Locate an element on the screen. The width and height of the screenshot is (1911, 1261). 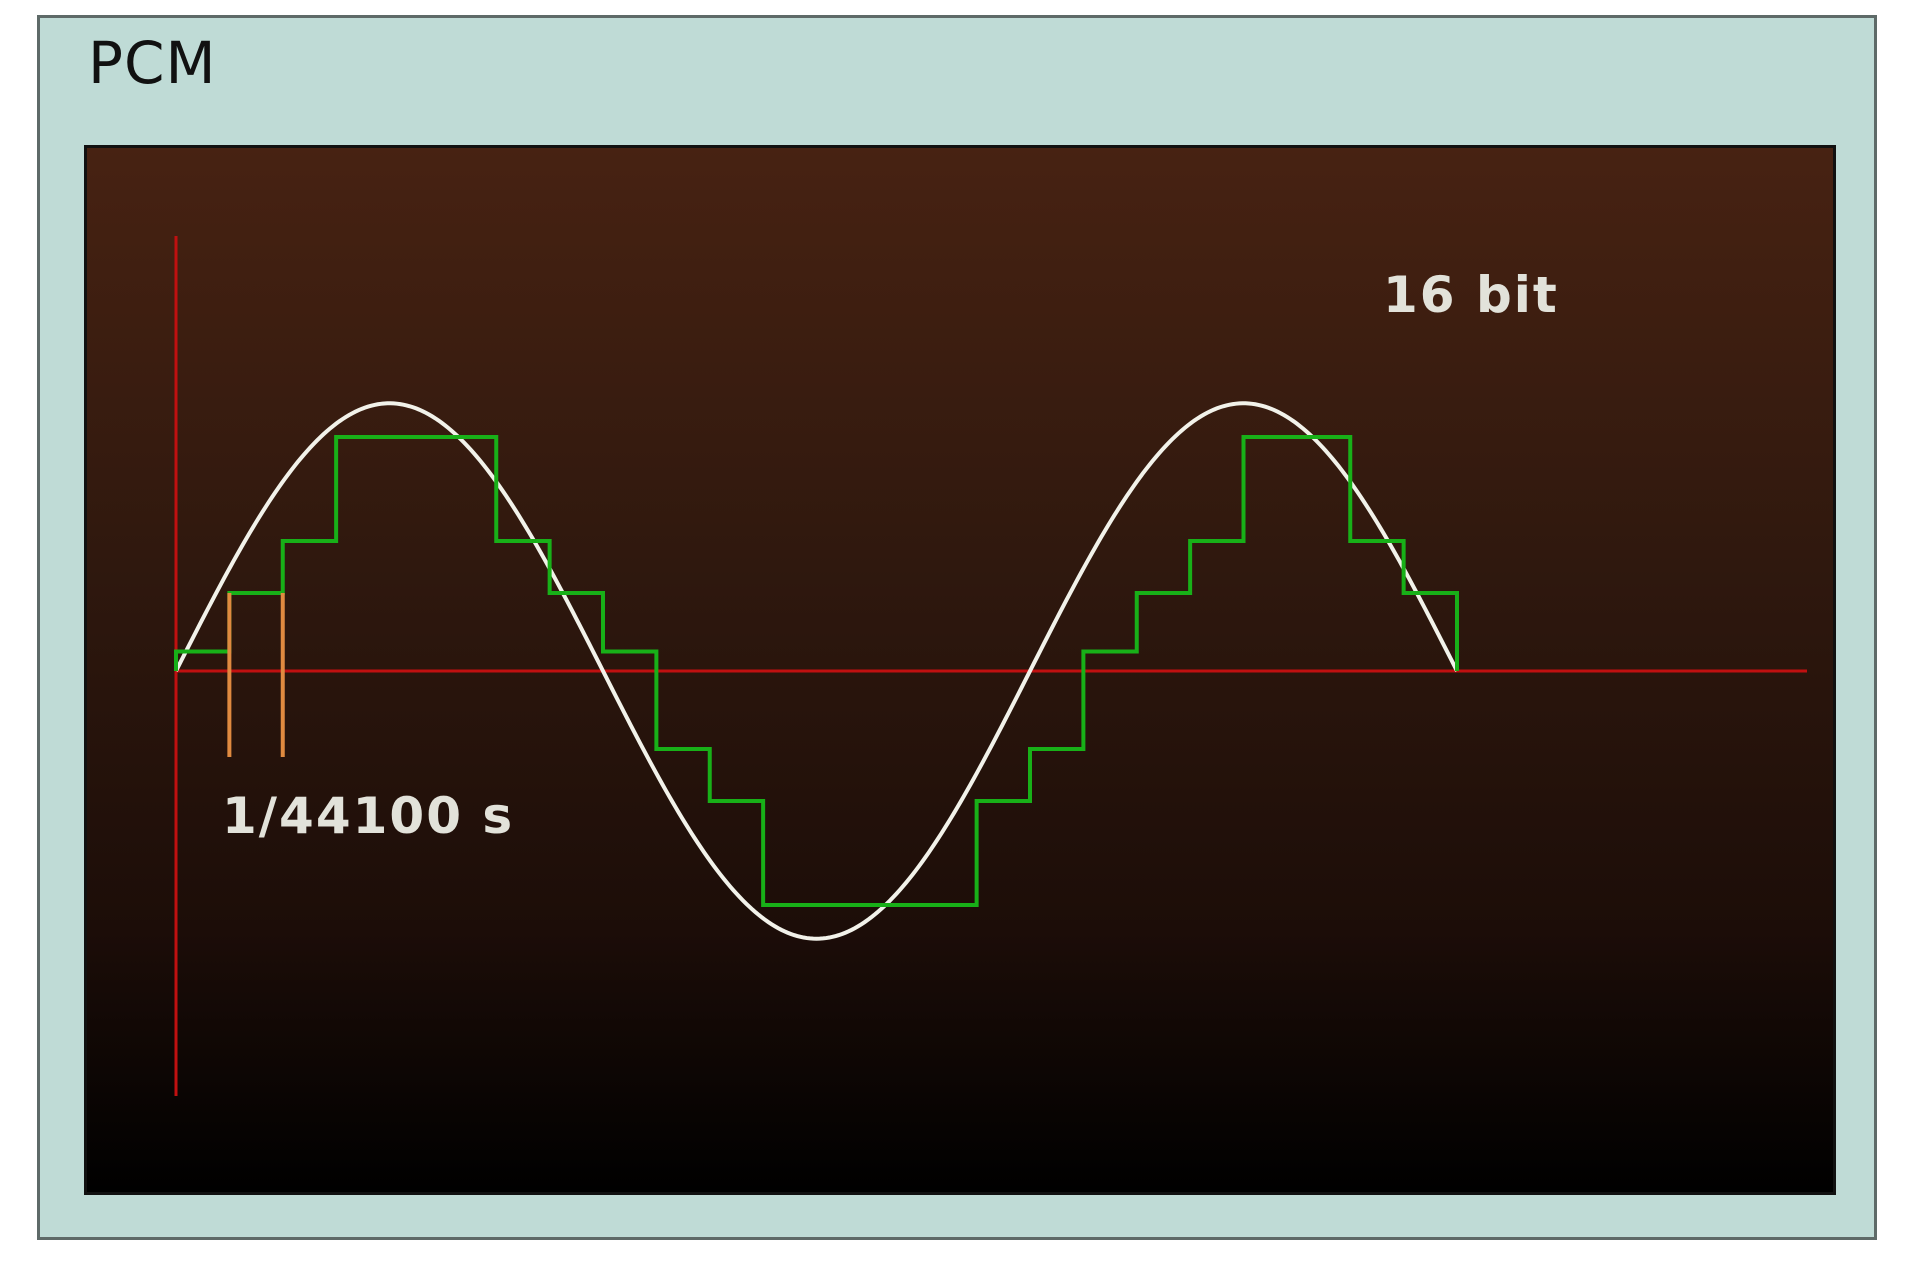
bit-depth-label: 16 bit is located at coordinates (1471, 295).